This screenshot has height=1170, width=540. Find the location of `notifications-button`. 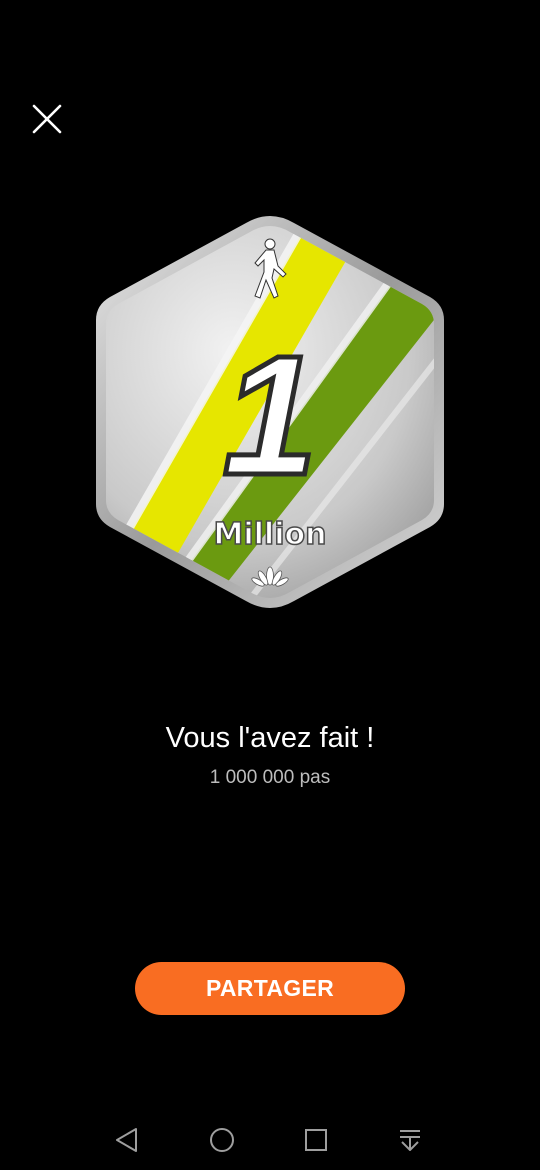

notifications-button is located at coordinates (410, 1140).